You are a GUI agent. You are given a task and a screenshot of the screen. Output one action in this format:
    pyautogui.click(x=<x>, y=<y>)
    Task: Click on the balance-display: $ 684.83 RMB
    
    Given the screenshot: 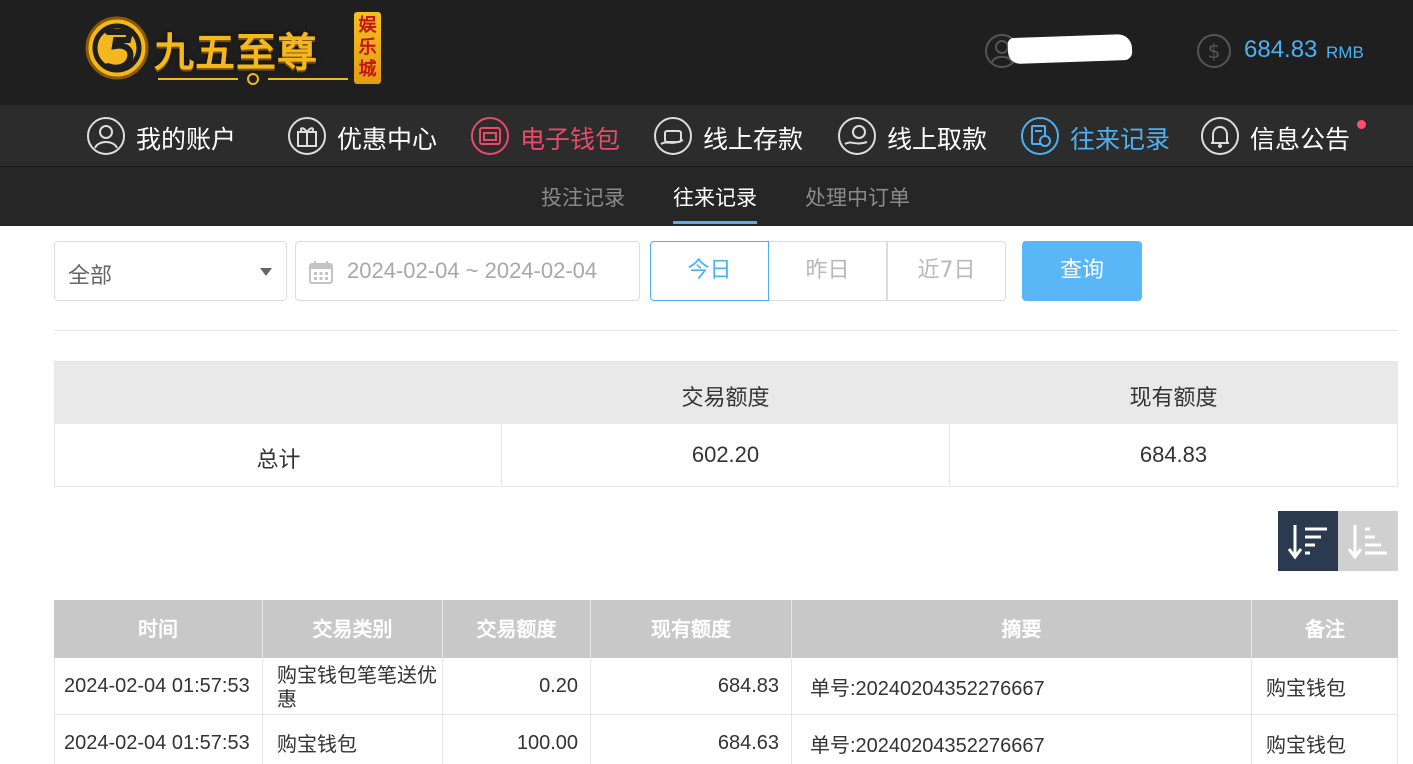 What is the action you would take?
    pyautogui.click(x=1296, y=51)
    